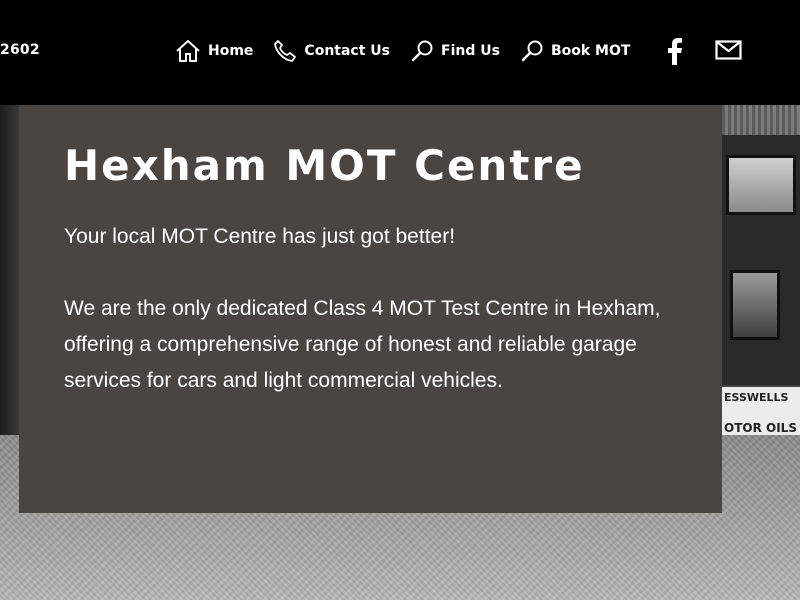  I want to click on sign-text: OTOR OILS, so click(760, 428).